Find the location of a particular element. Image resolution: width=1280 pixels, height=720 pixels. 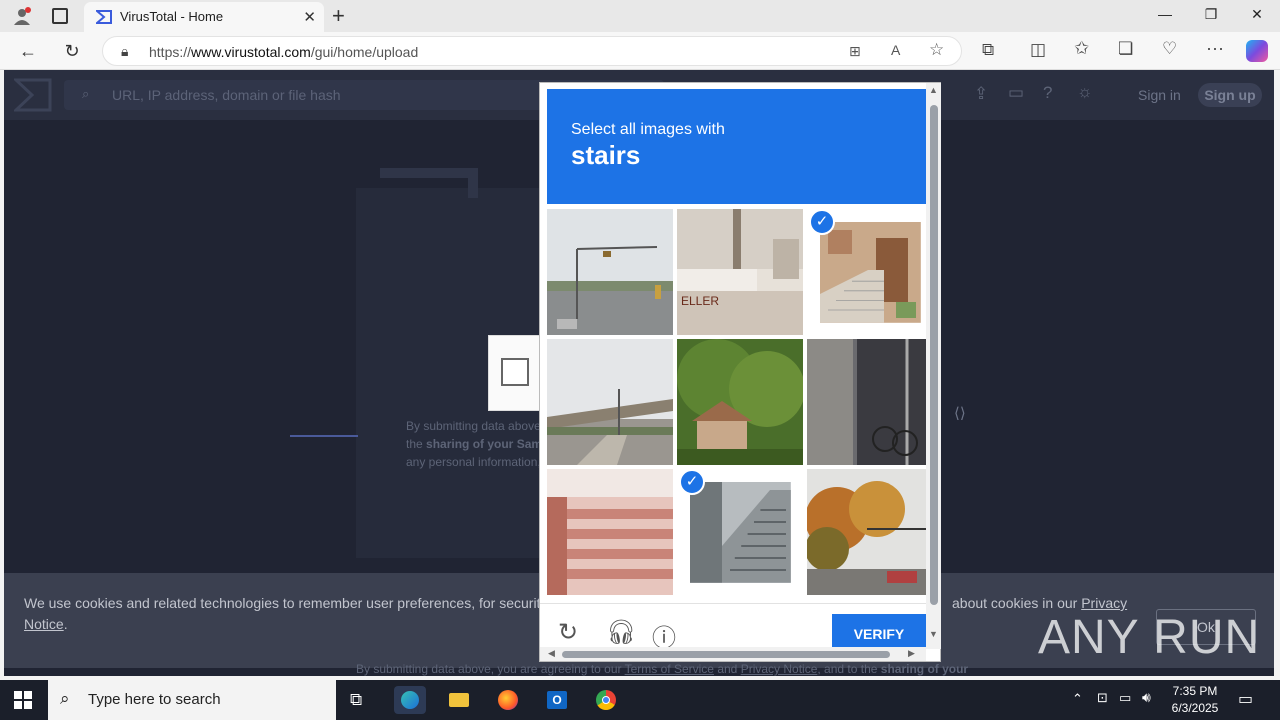

collections-icon: ❏ is located at coordinates (1125, 49).